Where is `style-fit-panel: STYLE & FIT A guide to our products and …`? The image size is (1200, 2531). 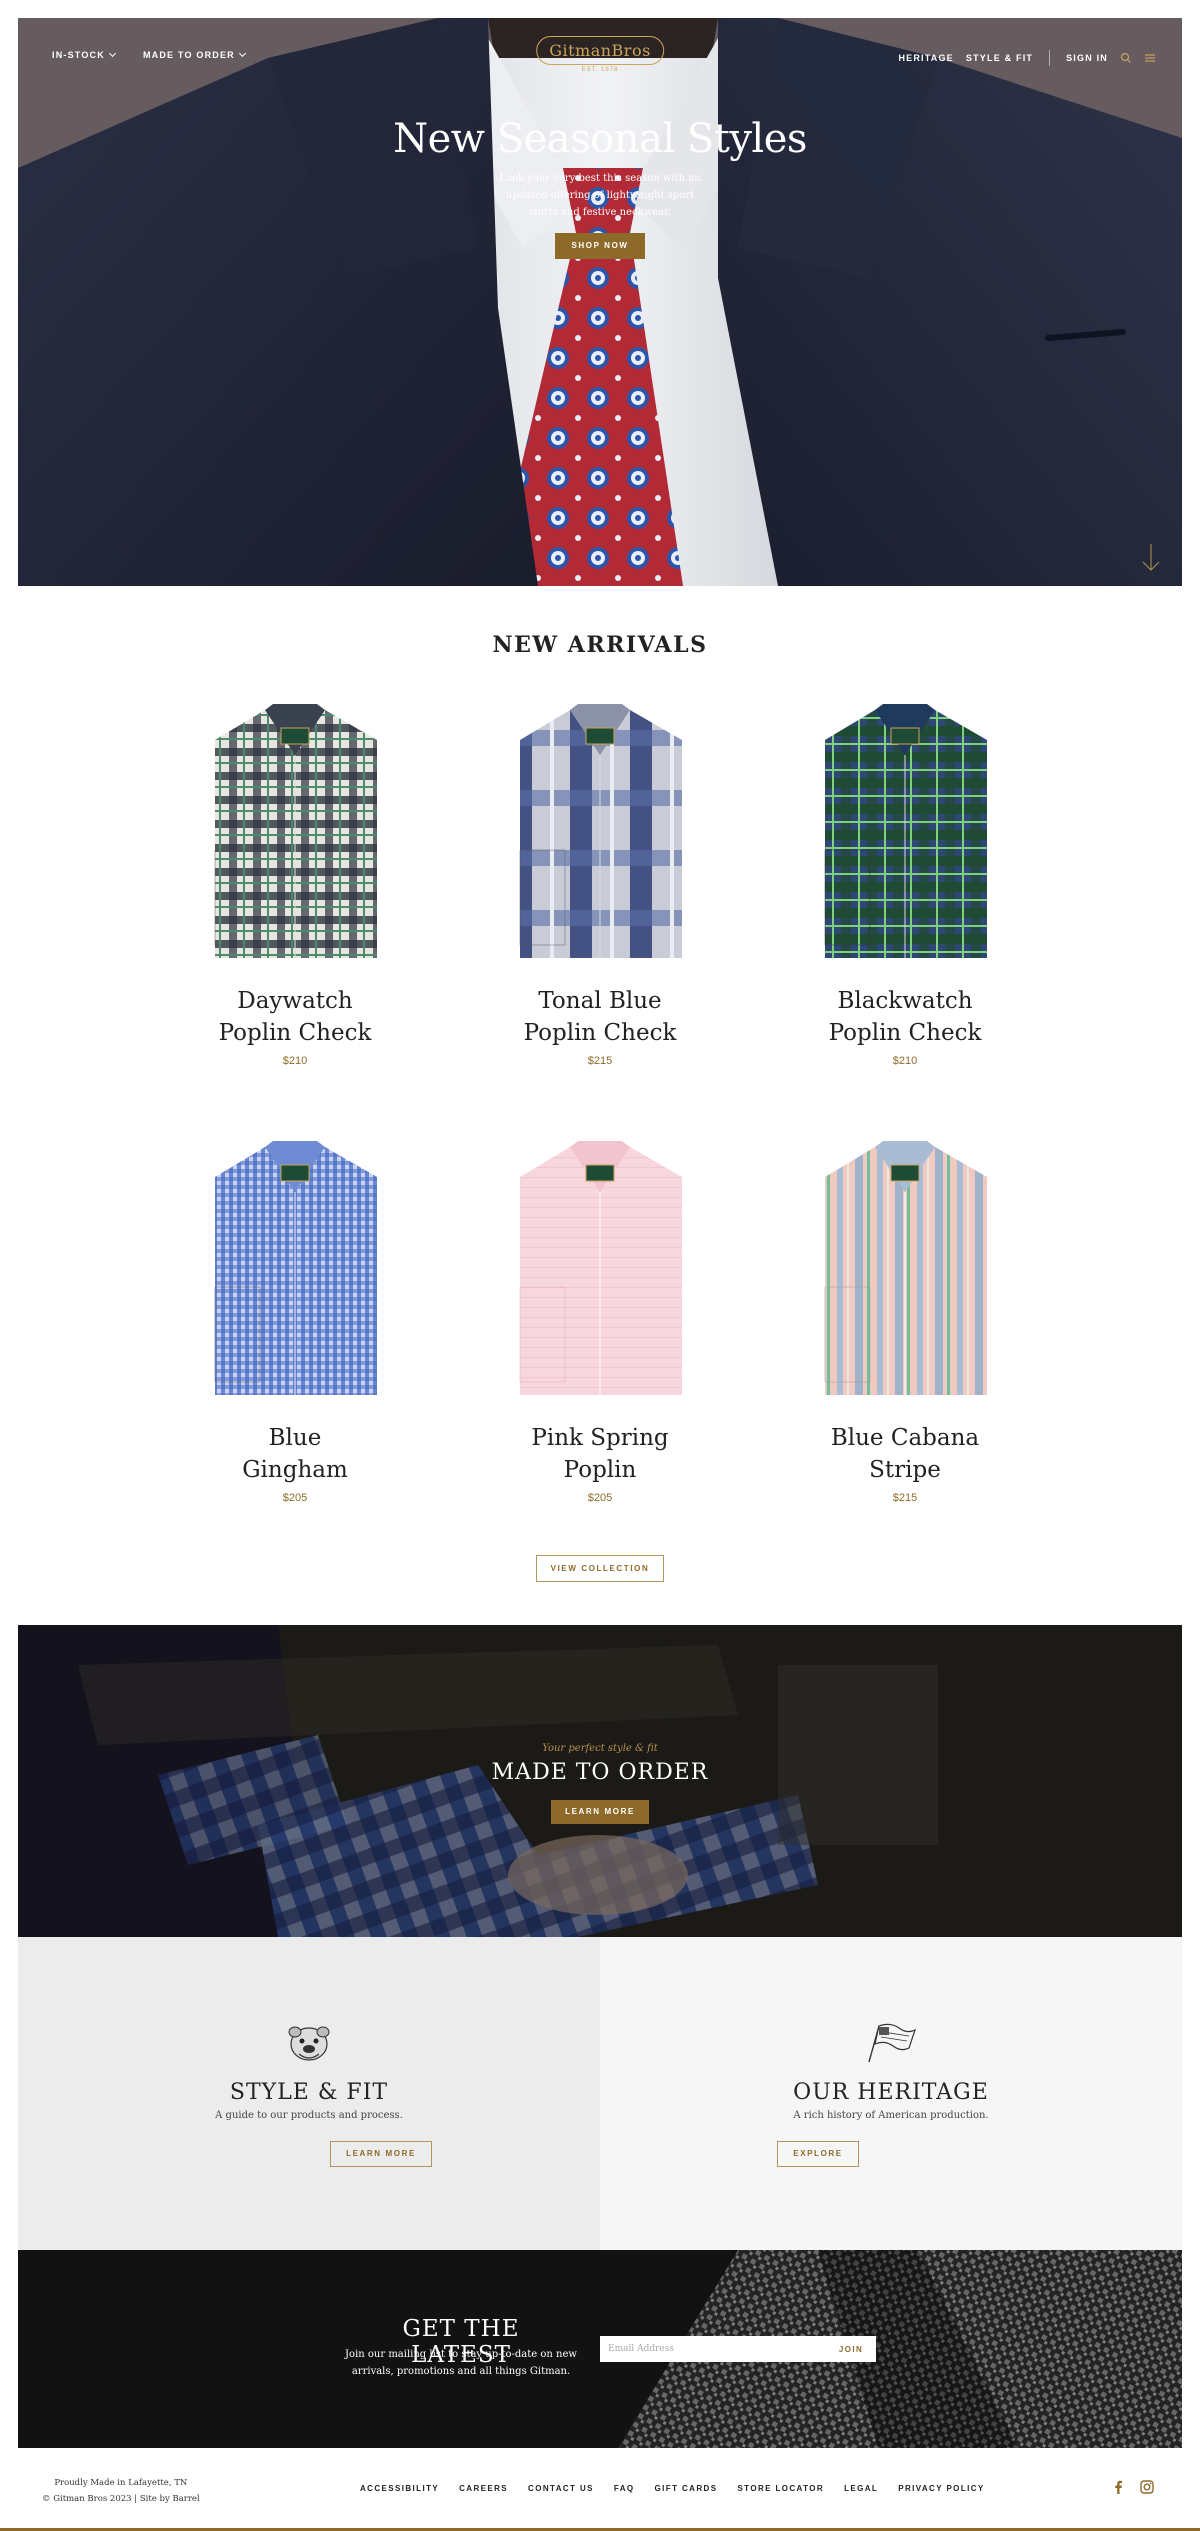
style-fit-panel: STYLE & FIT A guide to our products and … is located at coordinates (309, 2093).